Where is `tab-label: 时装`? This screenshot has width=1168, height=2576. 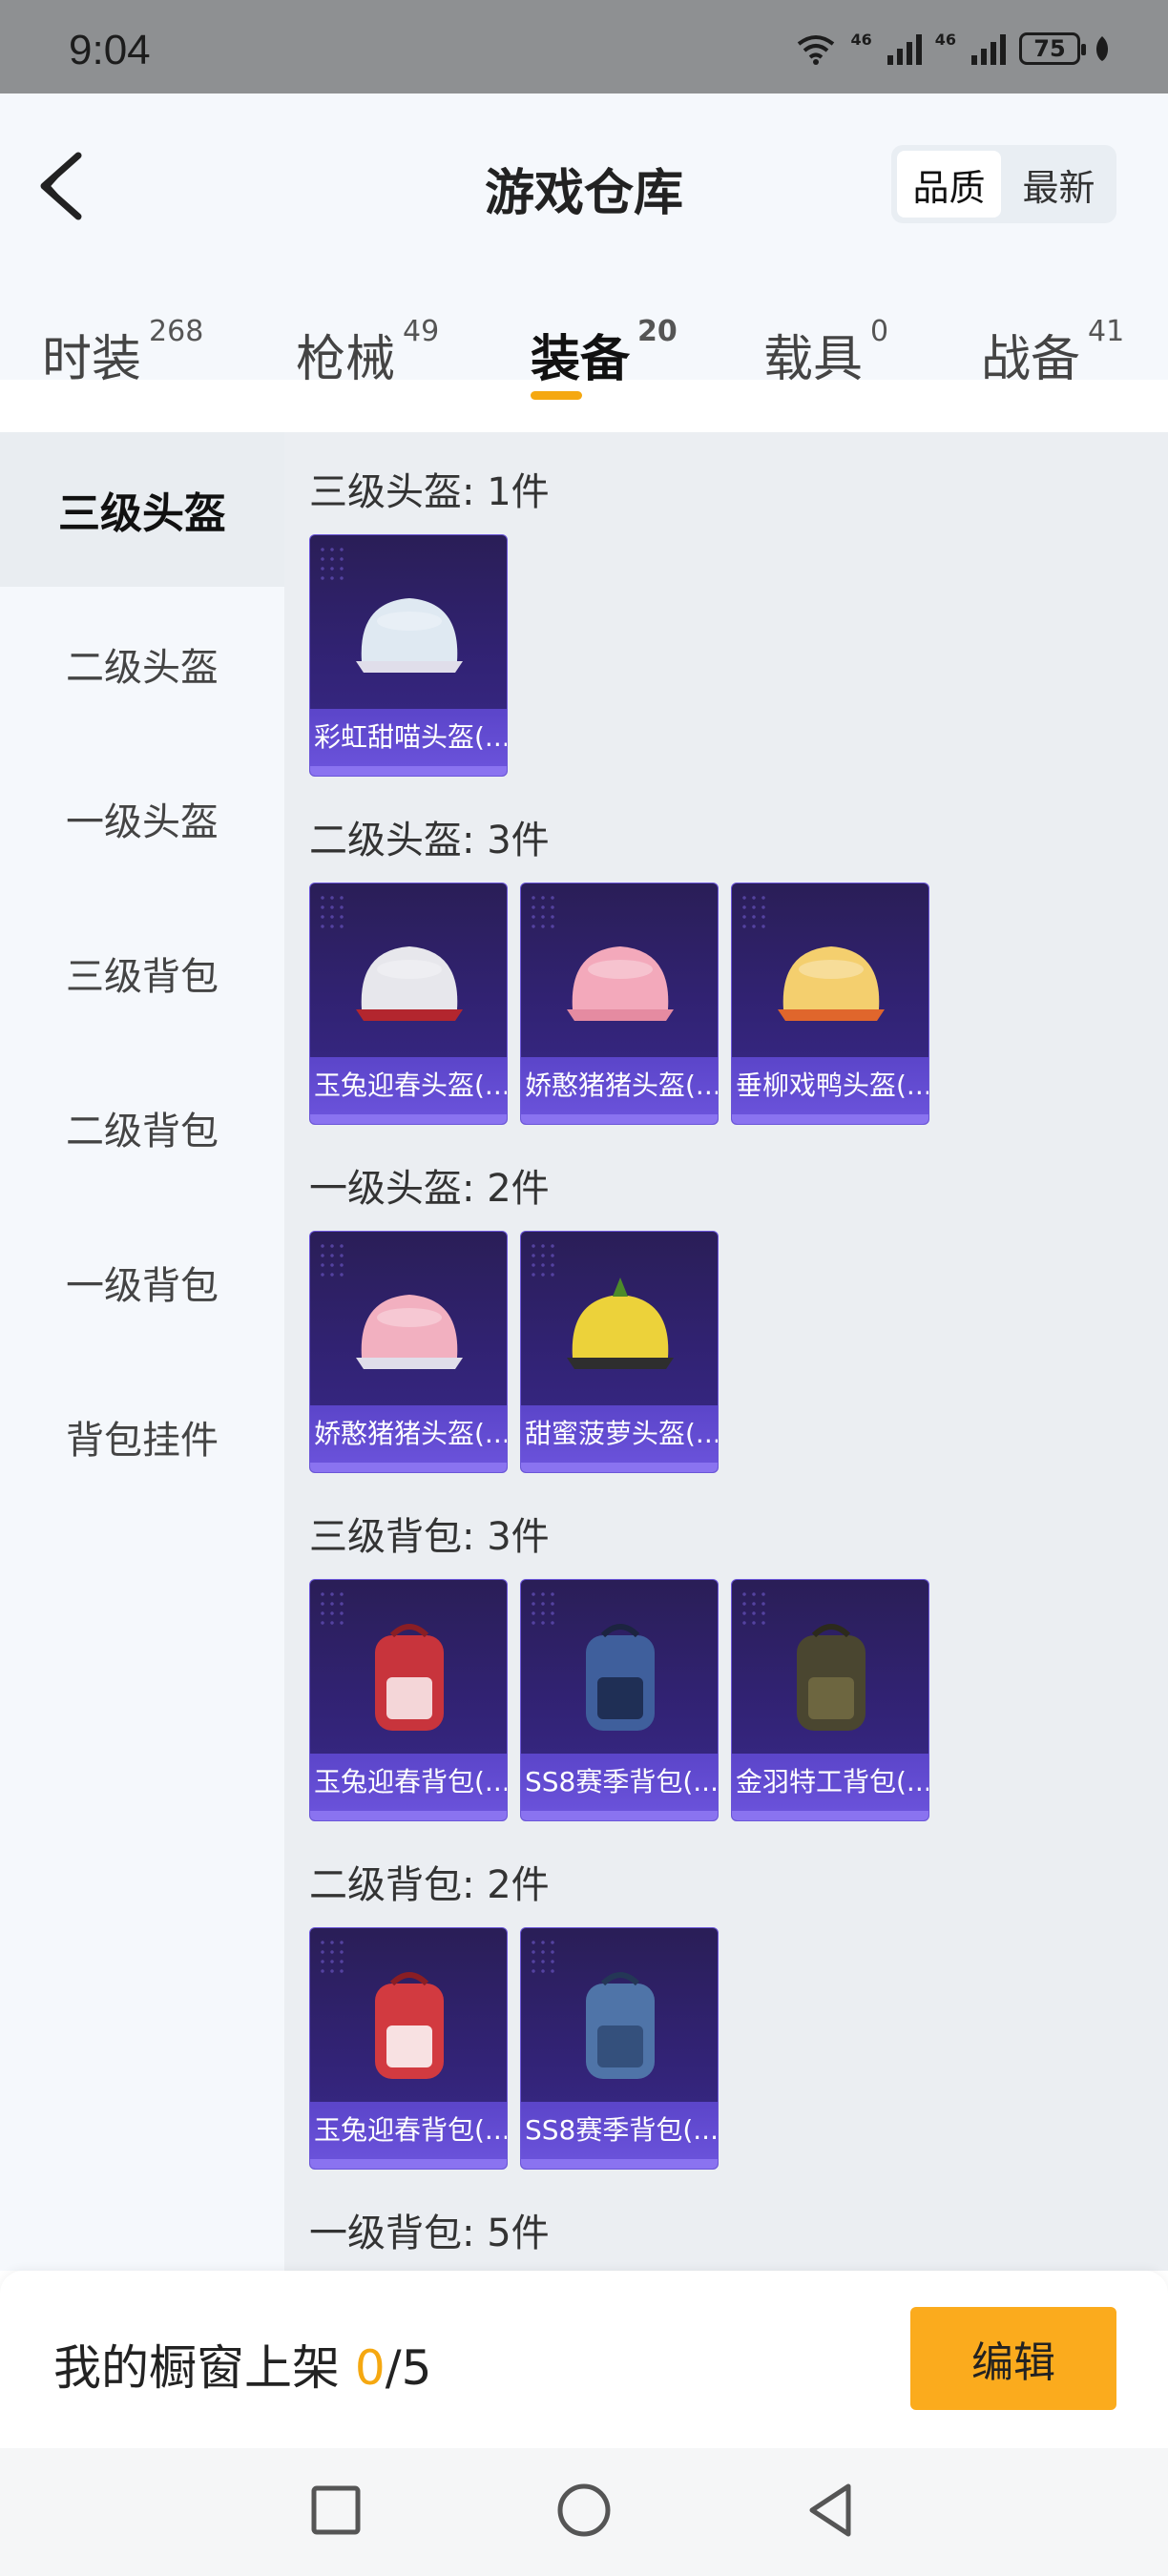
tab-label: 时装 is located at coordinates (92, 359).